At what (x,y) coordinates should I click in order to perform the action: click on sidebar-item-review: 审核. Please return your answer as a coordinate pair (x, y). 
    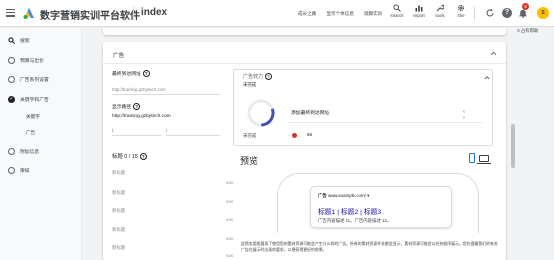
    Looking at the image, I should click on (41, 170).